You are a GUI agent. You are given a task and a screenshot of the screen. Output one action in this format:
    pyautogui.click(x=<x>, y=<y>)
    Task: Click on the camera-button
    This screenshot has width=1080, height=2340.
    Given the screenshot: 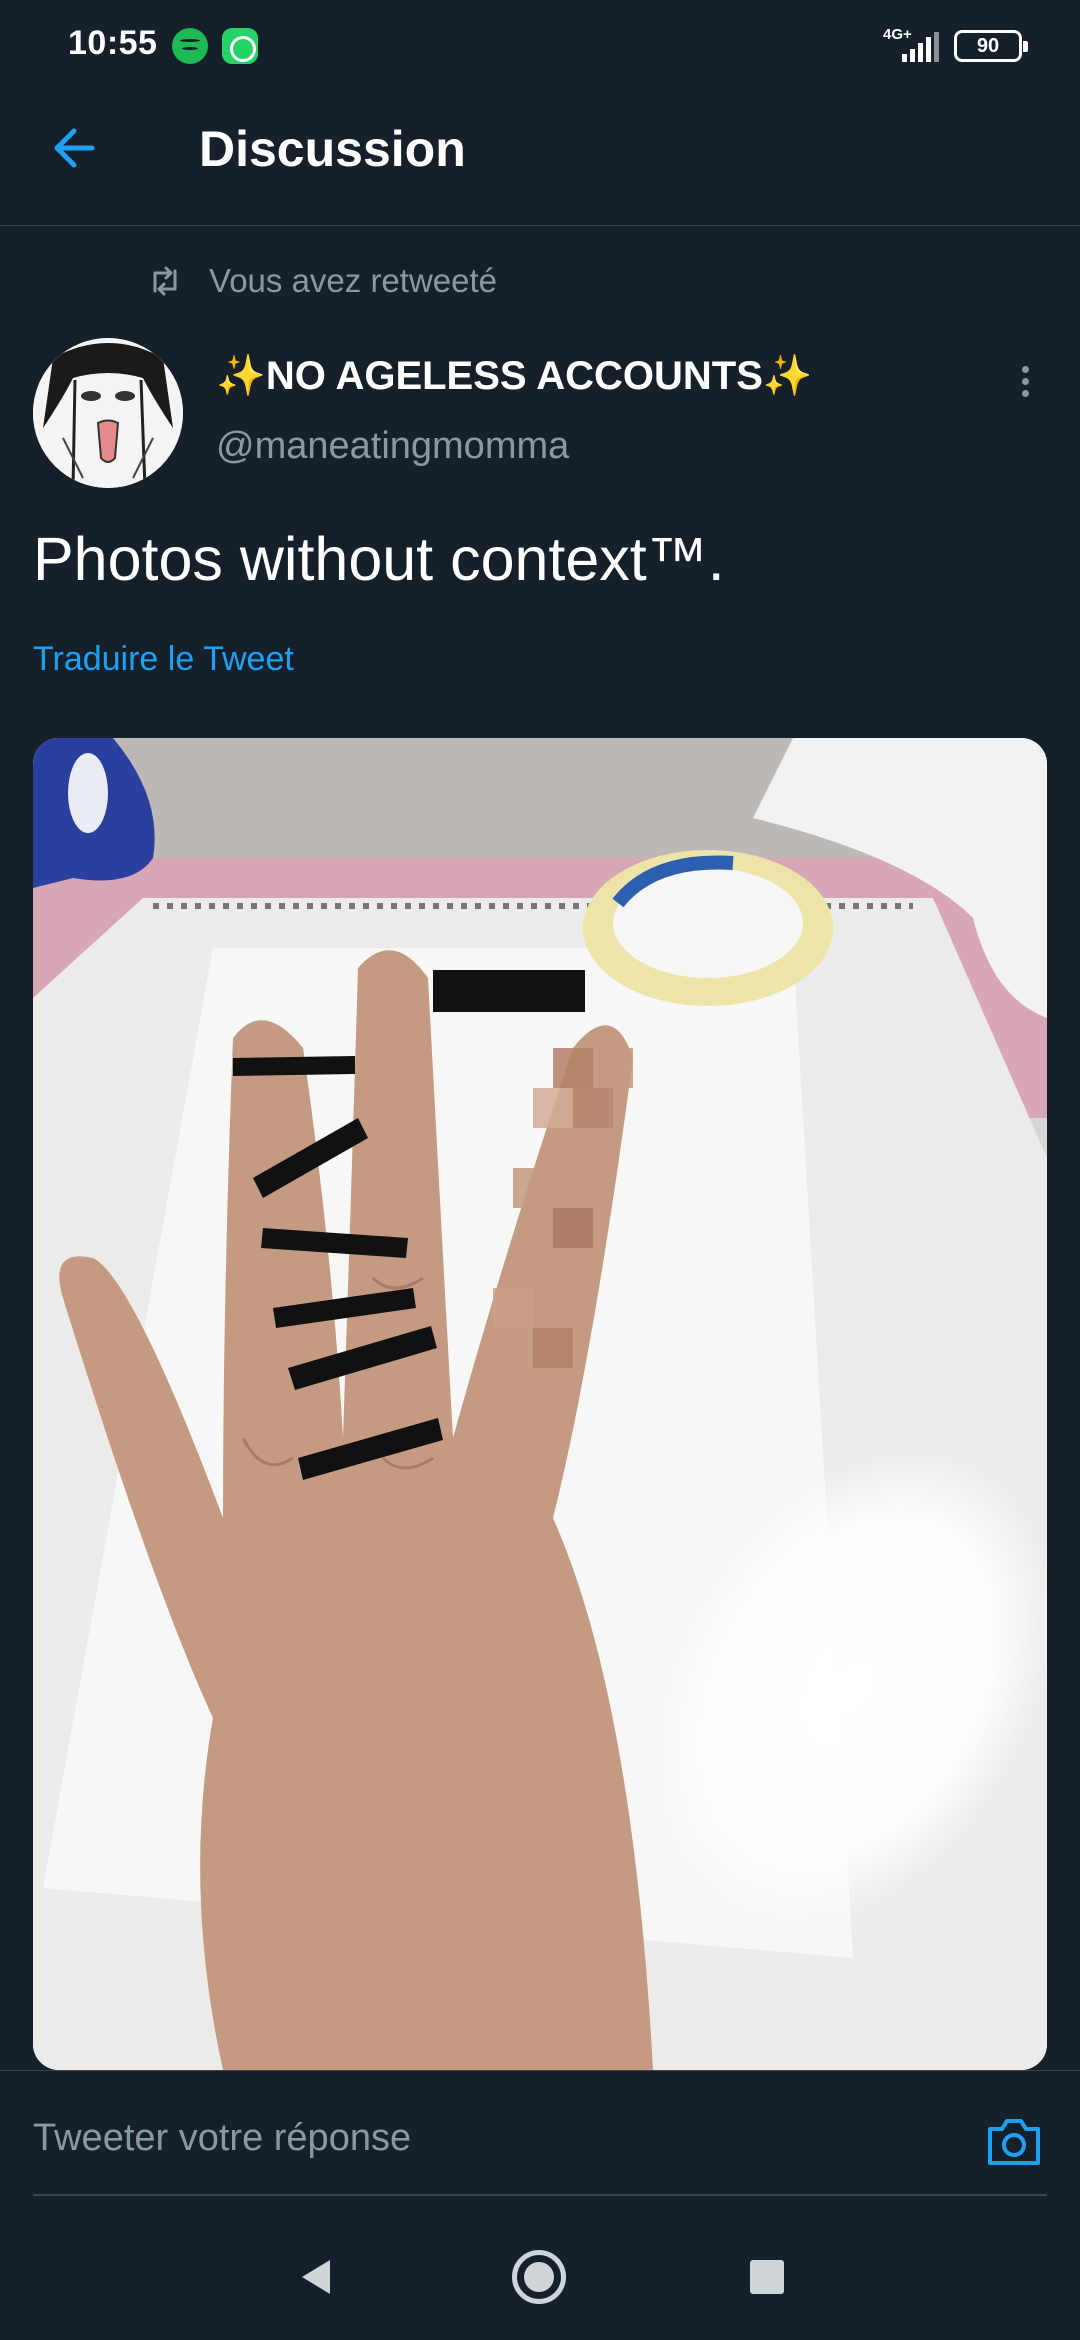 What is the action you would take?
    pyautogui.click(x=1014, y=2141)
    